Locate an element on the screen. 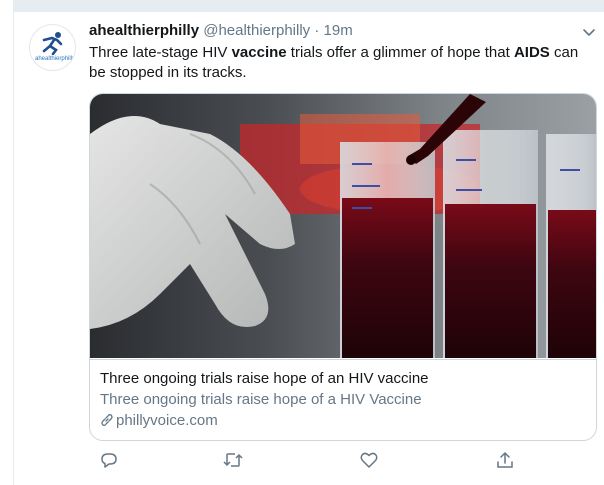 This screenshot has width=604, height=485. tweet-divider is located at coordinates (309, 6).